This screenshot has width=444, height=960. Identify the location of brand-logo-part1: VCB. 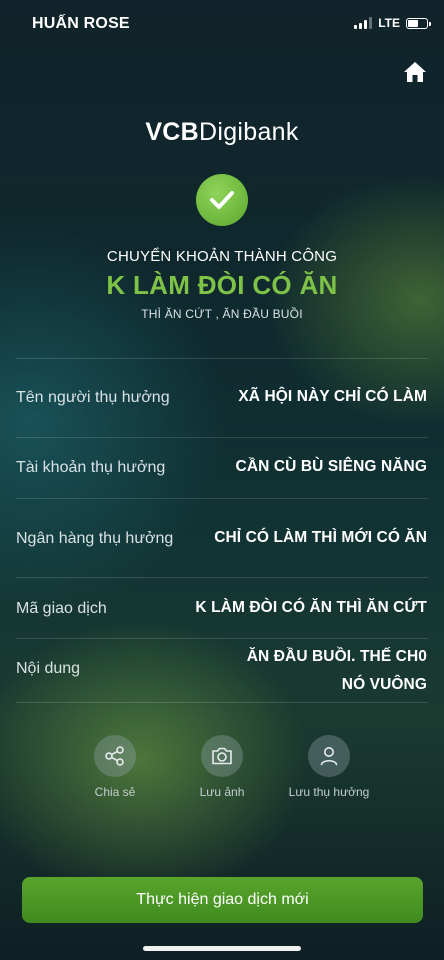
(172, 132).